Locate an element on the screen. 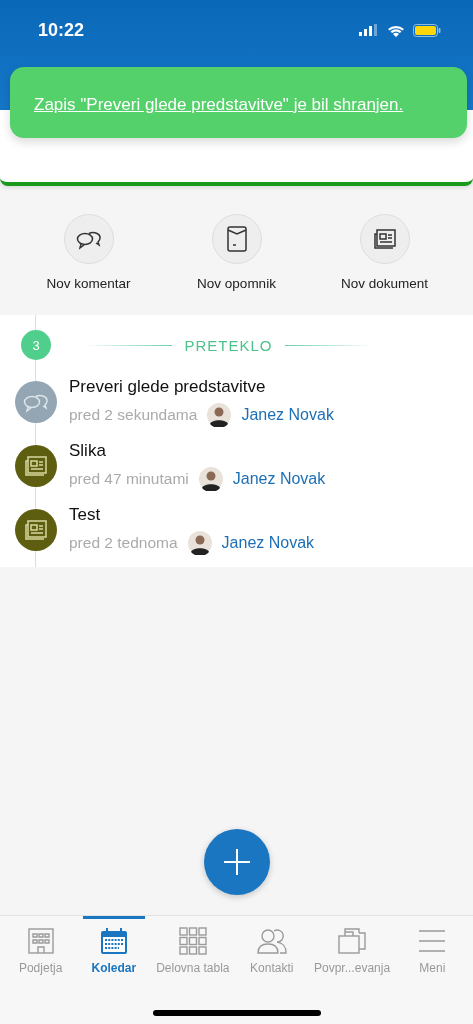 The height and width of the screenshot is (1024, 473). menu-icon is located at coordinates (432, 941).